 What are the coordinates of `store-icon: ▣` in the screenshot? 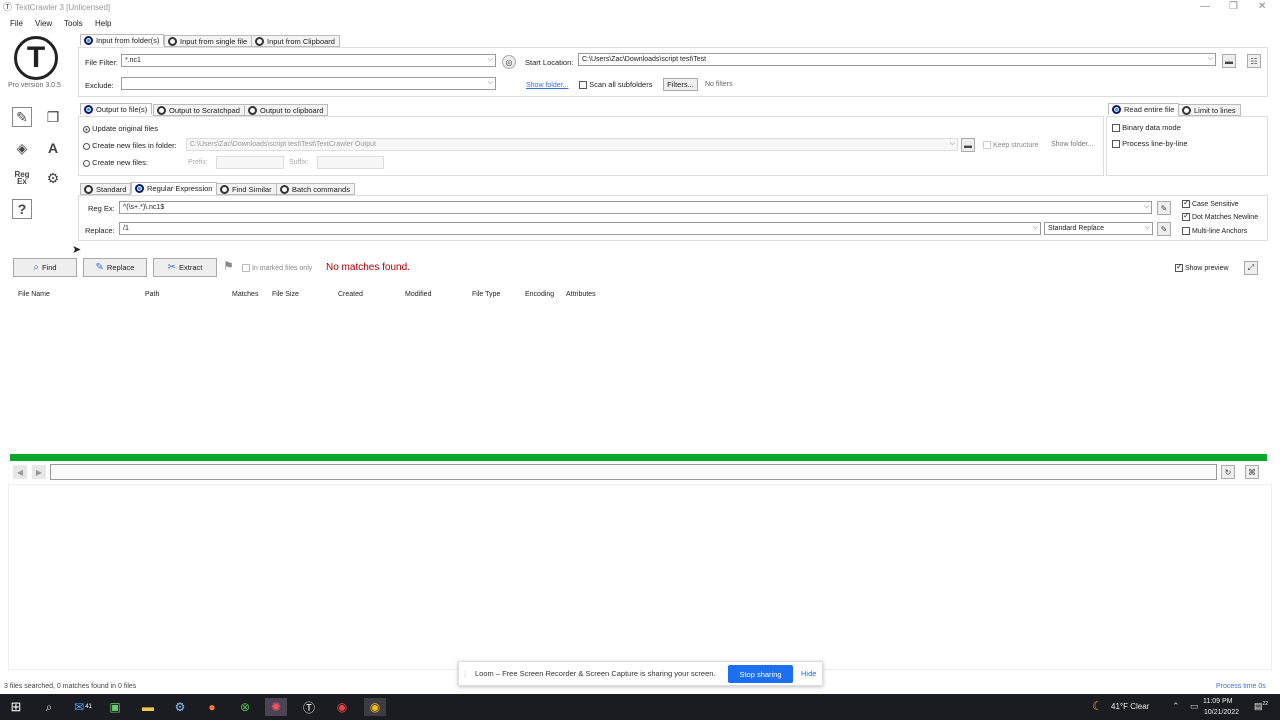 It's located at (115, 707).